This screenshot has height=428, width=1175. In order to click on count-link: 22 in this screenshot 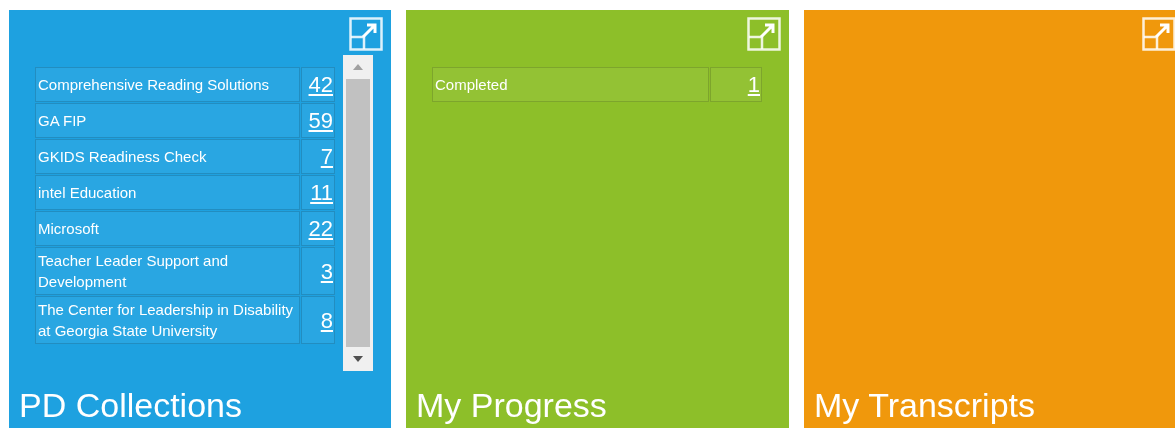, I will do `click(318, 228)`.